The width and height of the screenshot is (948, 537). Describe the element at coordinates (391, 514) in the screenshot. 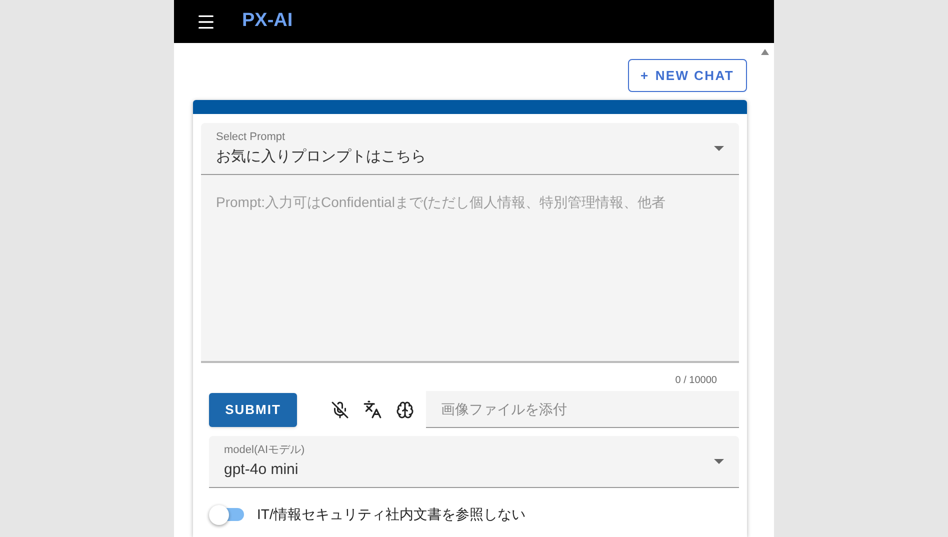

I see `switch-label: IT/情報セキュリティ社内文書を参照しない` at that location.